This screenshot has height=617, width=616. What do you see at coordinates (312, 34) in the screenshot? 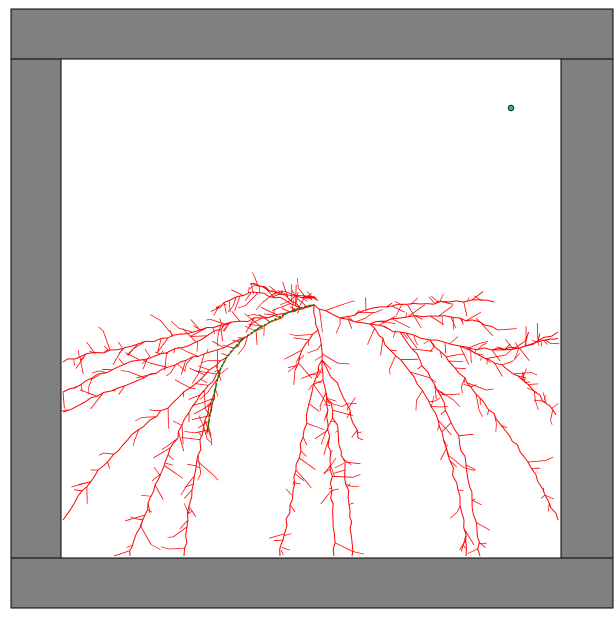
I see `top-wall` at bounding box center [312, 34].